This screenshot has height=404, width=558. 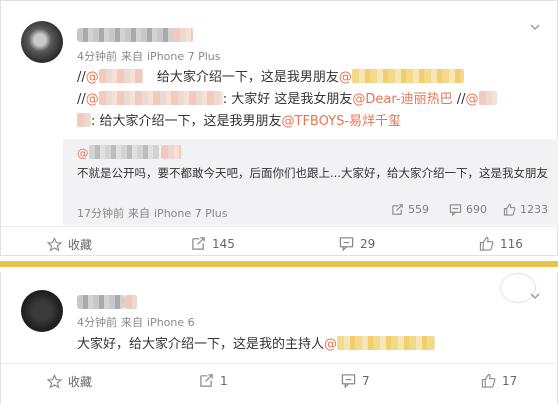 I want to click on quoted-via: 来自, so click(x=139, y=213).